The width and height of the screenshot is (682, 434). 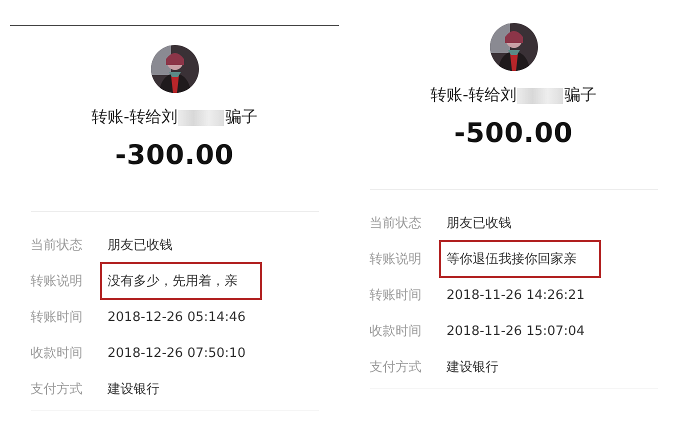 I want to click on field-value: 等你退伍我接你回家亲, so click(x=519, y=259).